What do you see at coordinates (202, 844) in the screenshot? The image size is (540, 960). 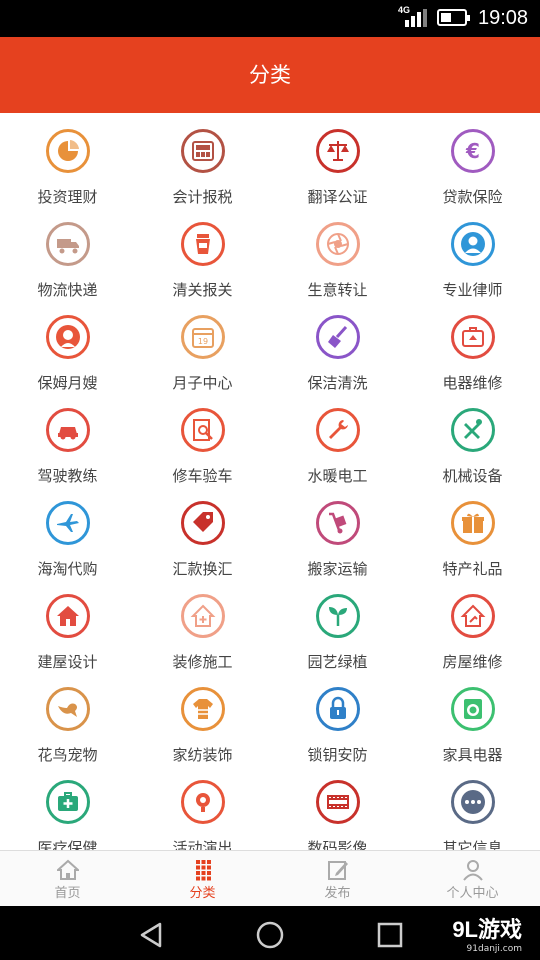 I see `category-label: 活动演出` at bounding box center [202, 844].